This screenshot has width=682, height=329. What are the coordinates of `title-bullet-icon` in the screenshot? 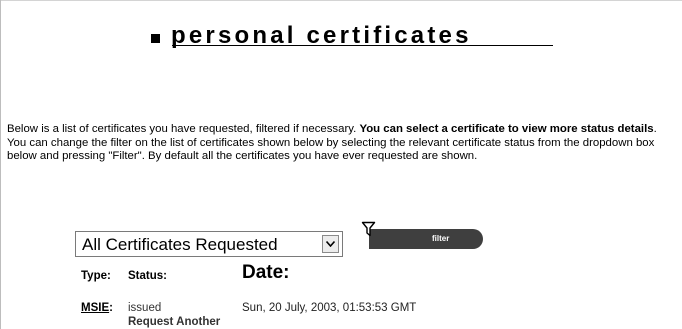 It's located at (155, 38).